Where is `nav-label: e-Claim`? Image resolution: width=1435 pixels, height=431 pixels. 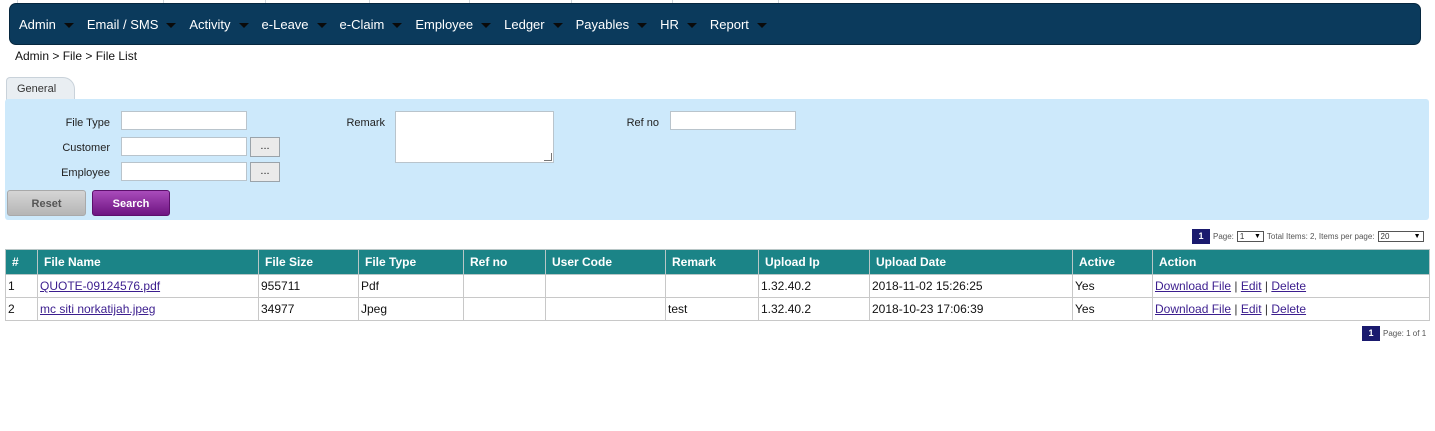 nav-label: e-Claim is located at coordinates (362, 24).